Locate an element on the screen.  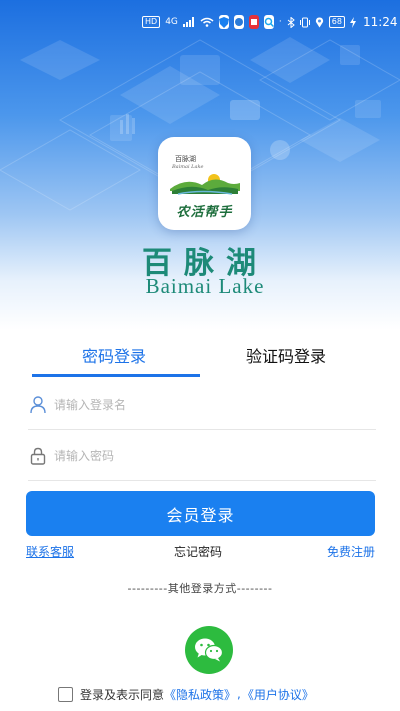
app-logo: 百脉湖 Baimai Lake 农活帮手 is located at coordinates (204, 183).